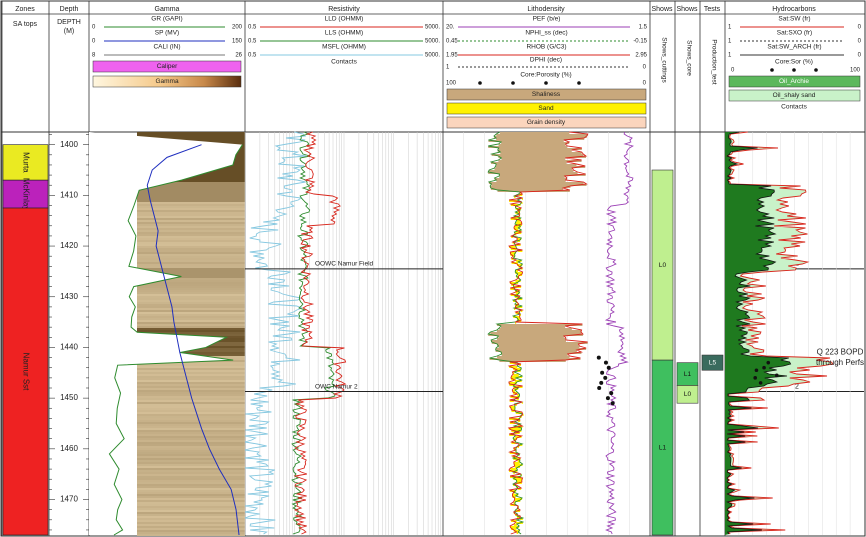  What do you see at coordinates (237, 42) in the screenshot?
I see `sp-curve-max: 150` at bounding box center [237, 42].